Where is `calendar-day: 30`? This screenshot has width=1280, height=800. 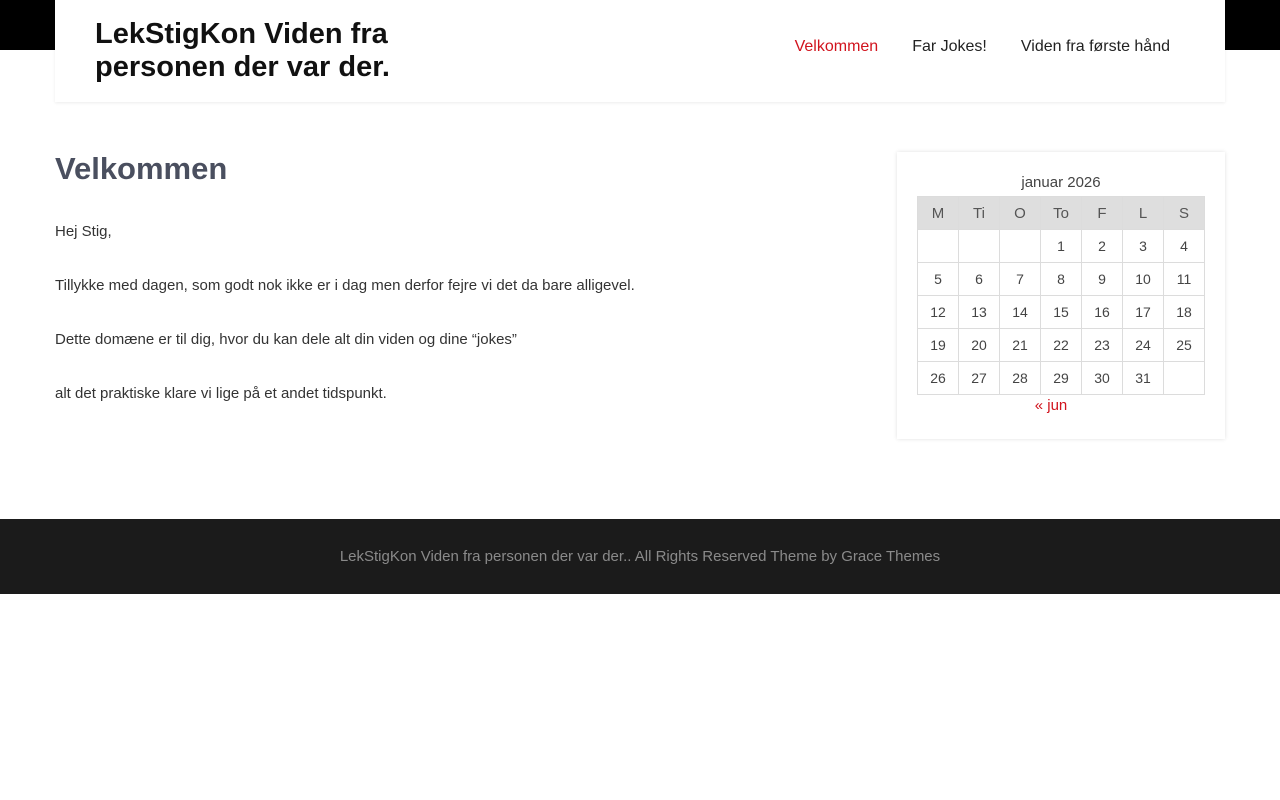
calendar-day: 30 is located at coordinates (1102, 378).